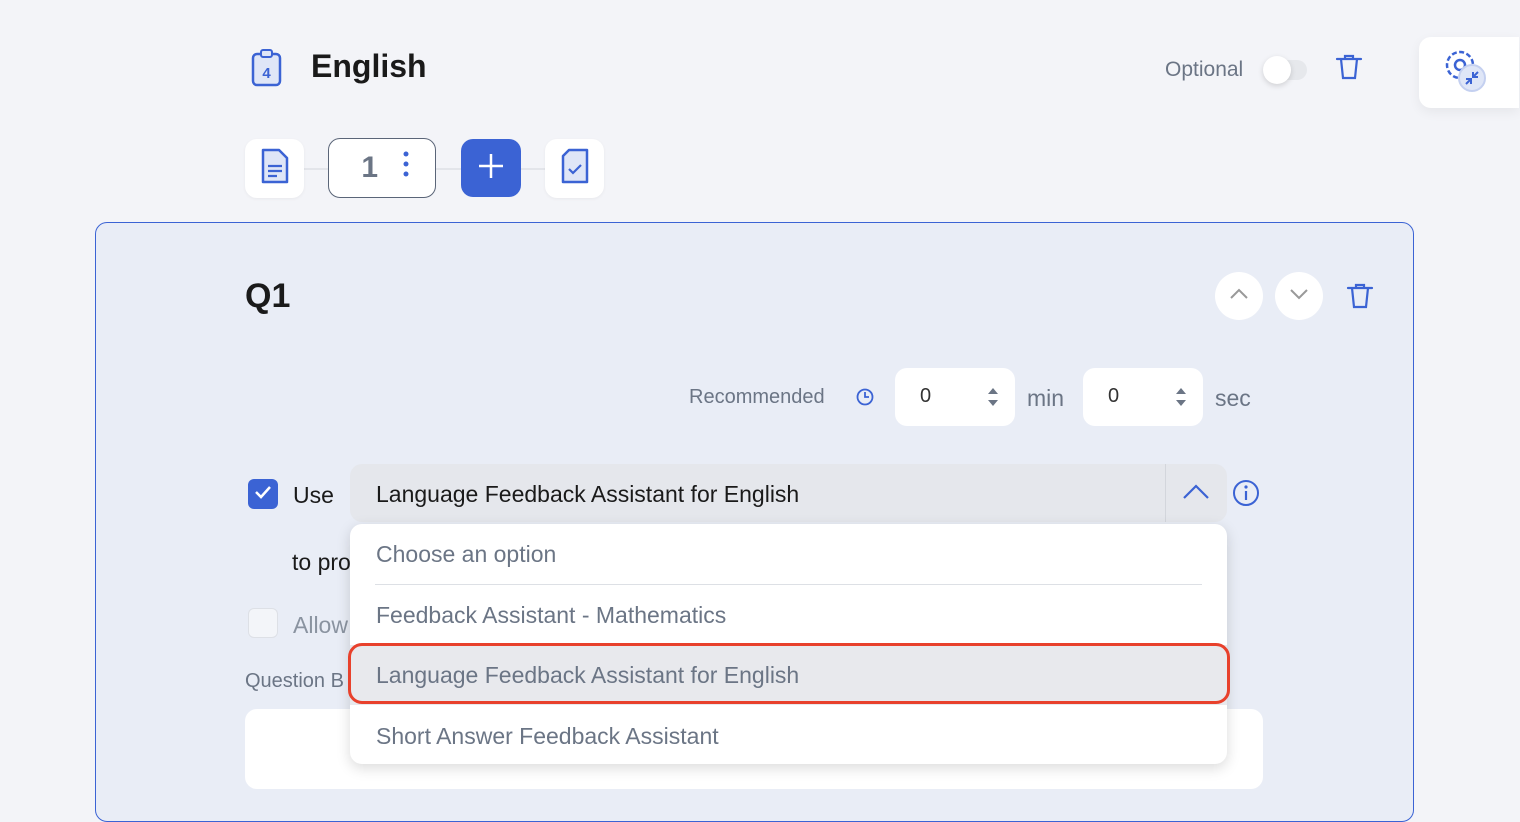 The height and width of the screenshot is (822, 1520). What do you see at coordinates (1349, 69) in the screenshot?
I see `delete-section-icon` at bounding box center [1349, 69].